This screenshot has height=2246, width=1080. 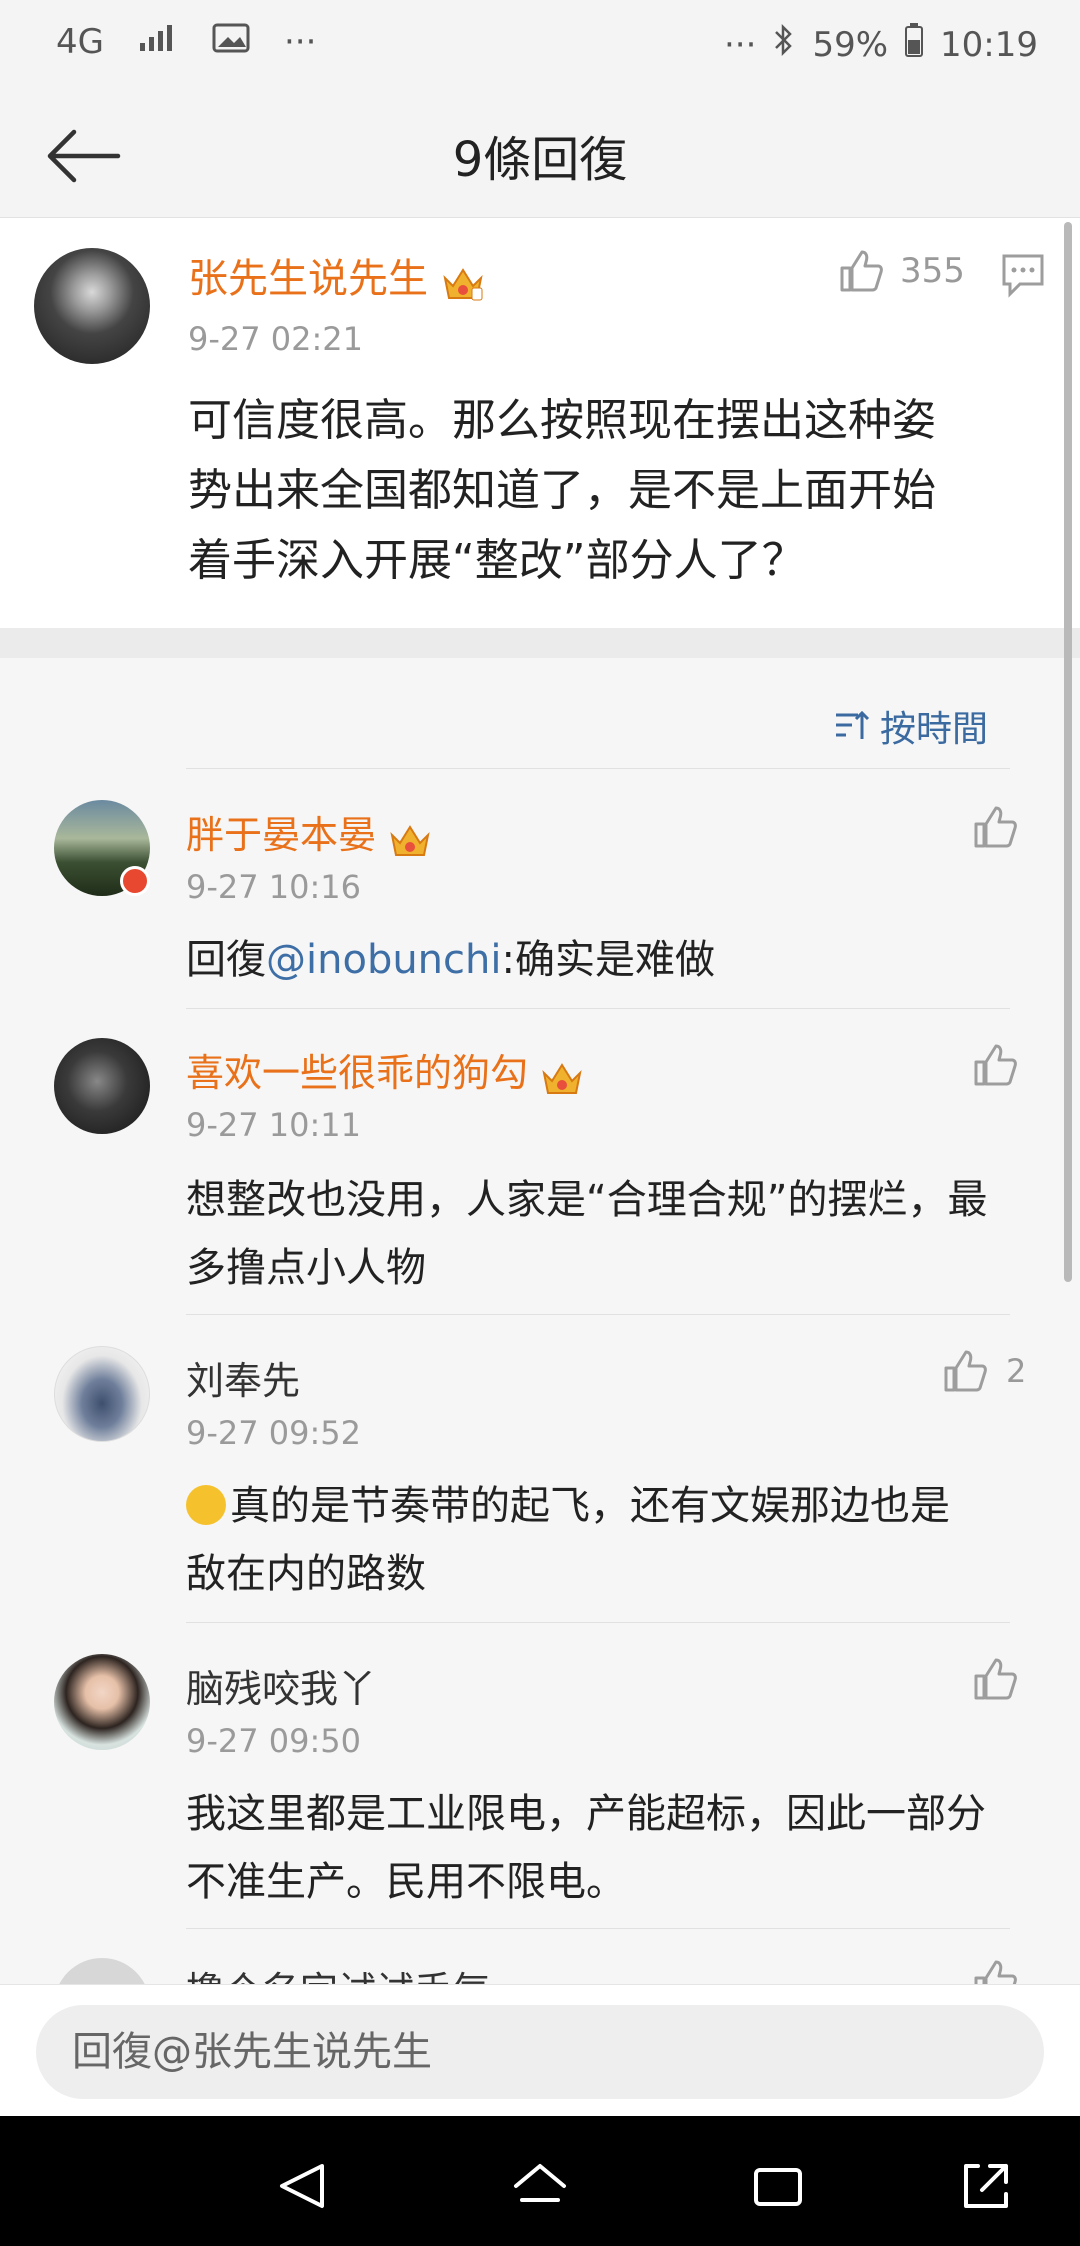 I want to click on recents-nav-icon, so click(x=778, y=2186).